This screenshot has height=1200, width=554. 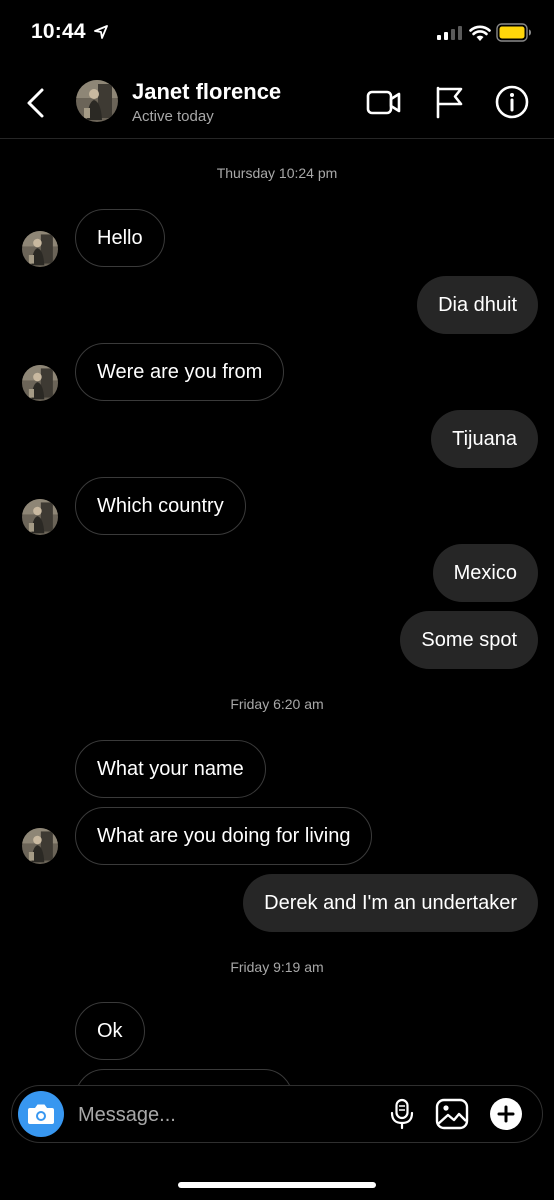 I want to click on outgoing-message: Dia dhuit, so click(x=477, y=305).